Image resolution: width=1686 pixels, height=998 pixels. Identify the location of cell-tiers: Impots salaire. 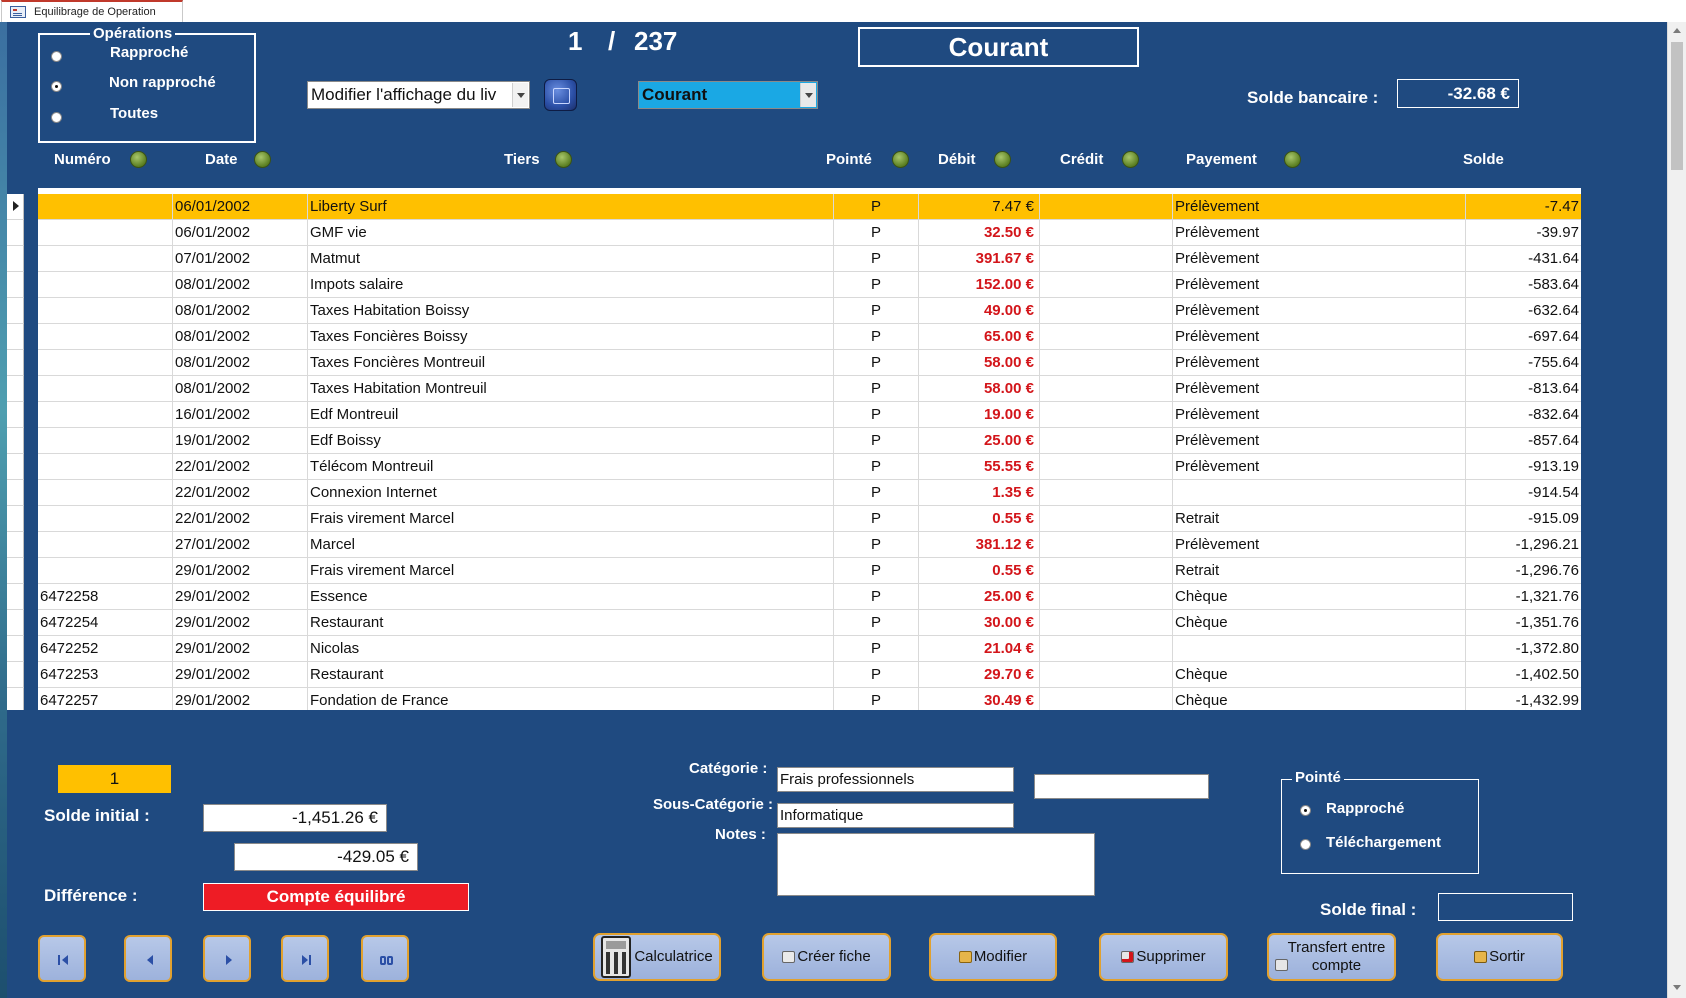
(571, 285).